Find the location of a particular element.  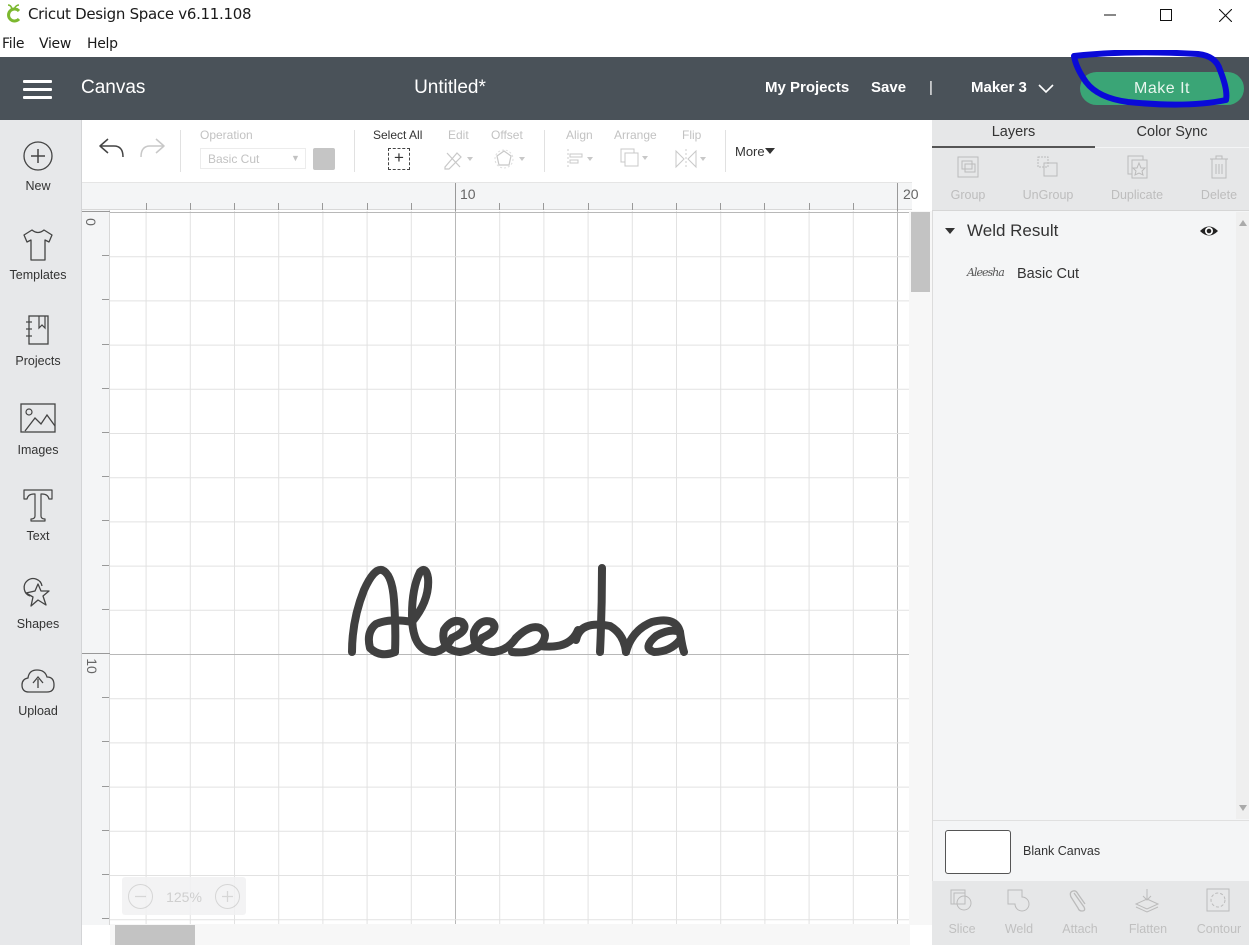

sidebar-item-templates: Templates is located at coordinates (41, 267).